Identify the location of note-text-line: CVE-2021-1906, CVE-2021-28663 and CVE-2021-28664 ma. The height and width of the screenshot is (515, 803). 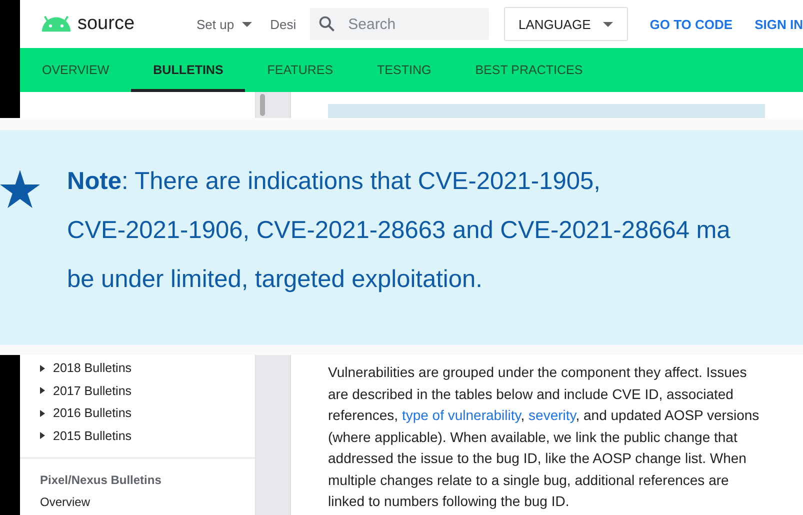
(398, 231).